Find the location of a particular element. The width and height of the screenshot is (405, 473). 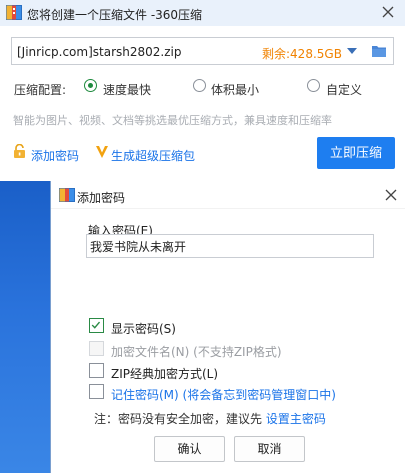

radio-smallest is located at coordinates (199, 85).